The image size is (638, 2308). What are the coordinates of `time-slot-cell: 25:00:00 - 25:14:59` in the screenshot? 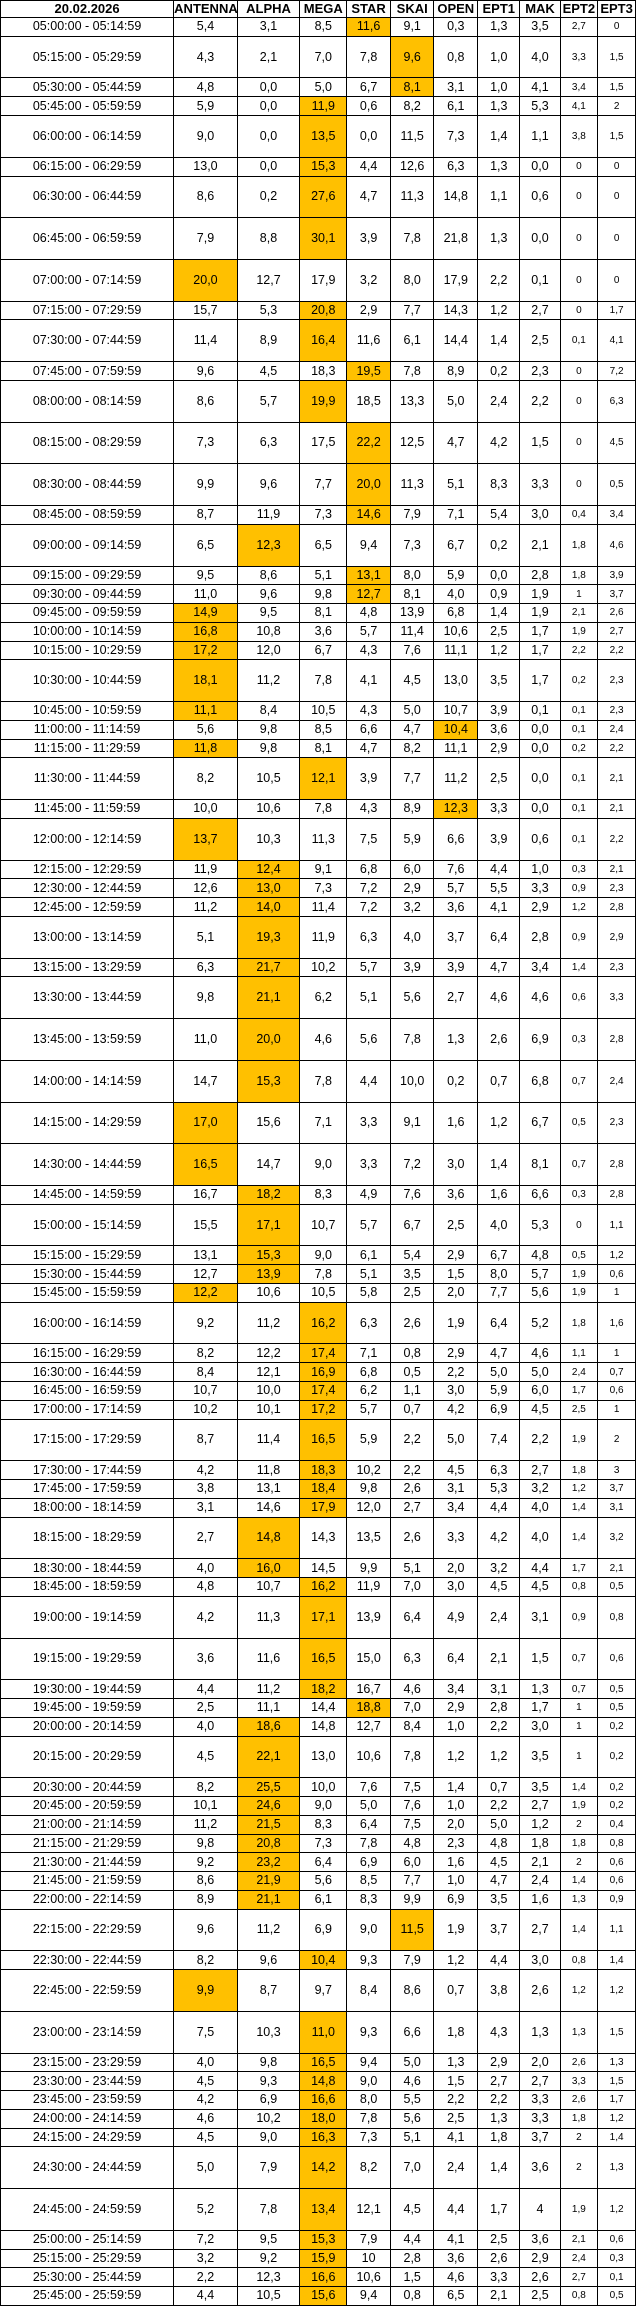 It's located at (87, 2239).